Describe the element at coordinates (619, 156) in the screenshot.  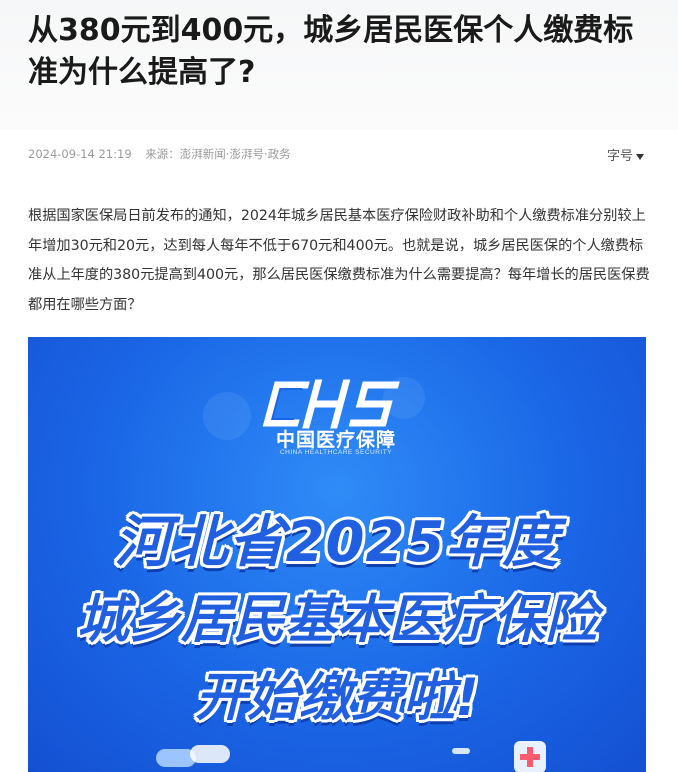
I see `font-size-label: 字号` at that location.